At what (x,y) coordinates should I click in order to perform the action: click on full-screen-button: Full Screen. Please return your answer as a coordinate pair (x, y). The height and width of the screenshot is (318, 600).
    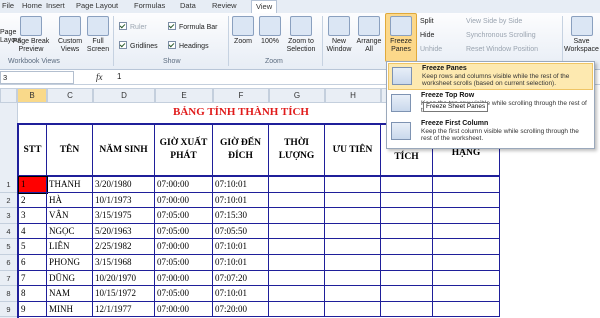
    Looking at the image, I should click on (98, 35).